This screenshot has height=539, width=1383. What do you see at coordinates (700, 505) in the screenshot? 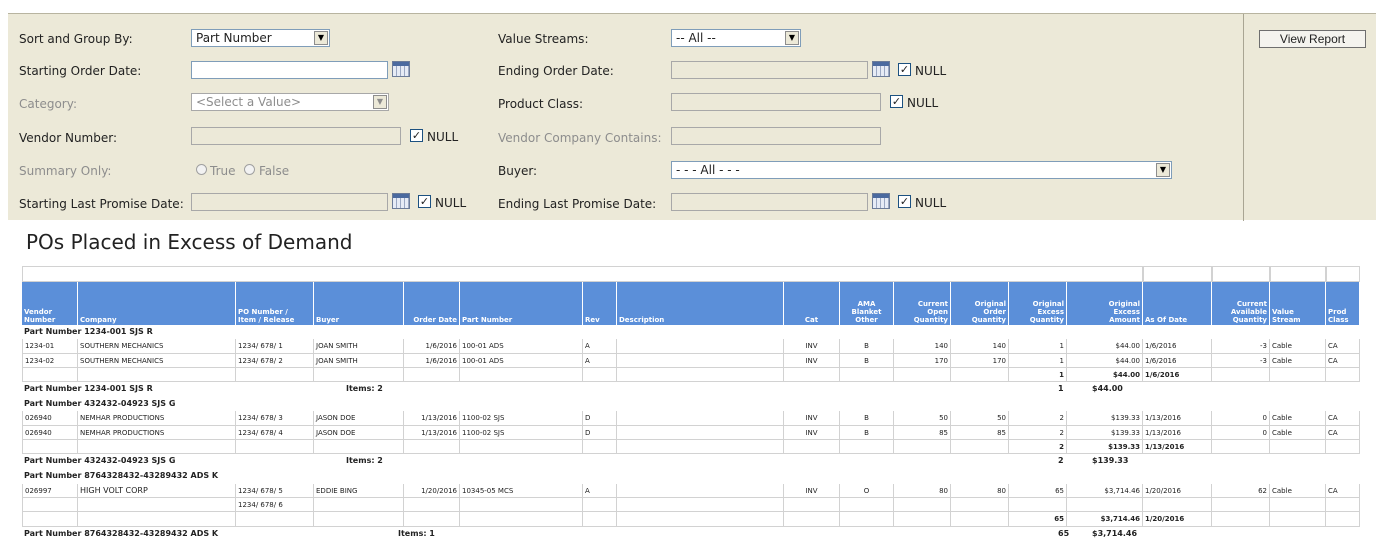
I see `cell-description` at bounding box center [700, 505].